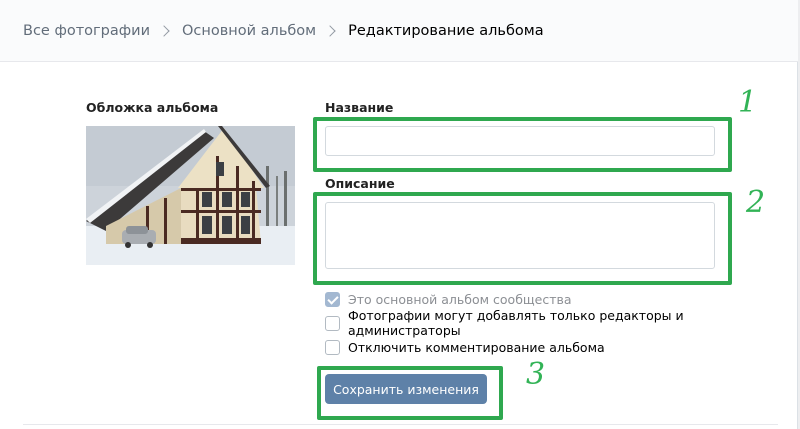  What do you see at coordinates (86, 31) in the screenshot?
I see `breadcrumb-all-photos: Все фотографии` at bounding box center [86, 31].